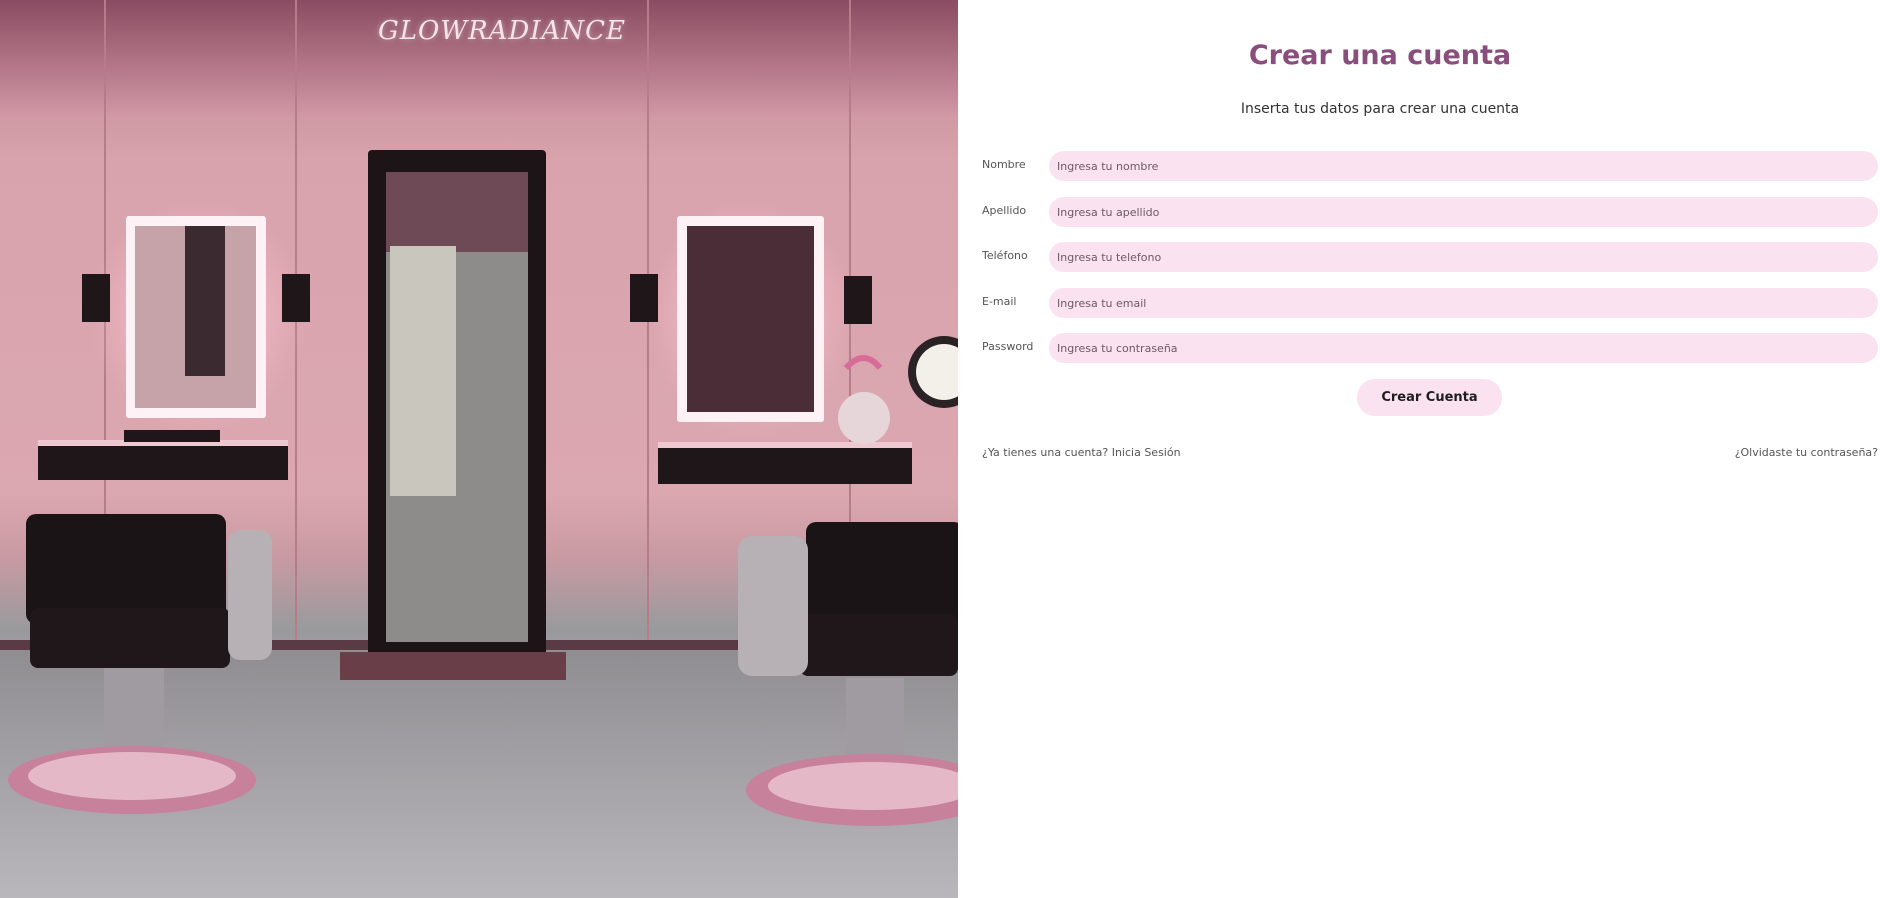  I want to click on password-label: Password, so click(1008, 346).